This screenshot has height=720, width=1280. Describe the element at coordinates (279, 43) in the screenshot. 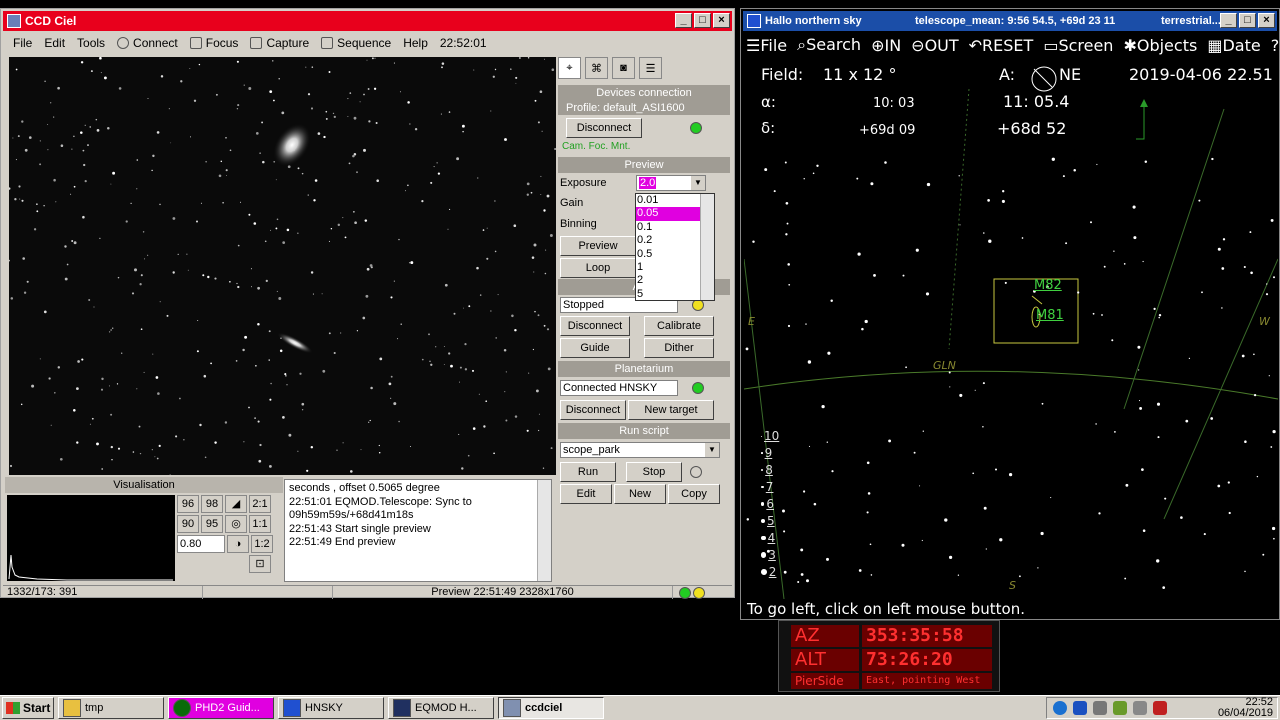

I see `menu-capture: Capture` at that location.